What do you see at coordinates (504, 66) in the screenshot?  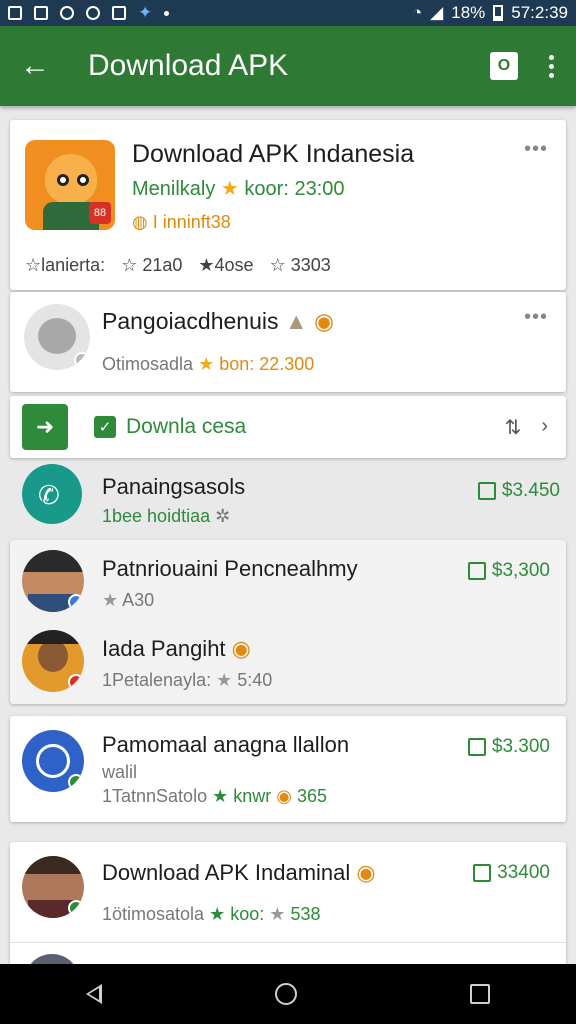 I see `camera-button: O` at bounding box center [504, 66].